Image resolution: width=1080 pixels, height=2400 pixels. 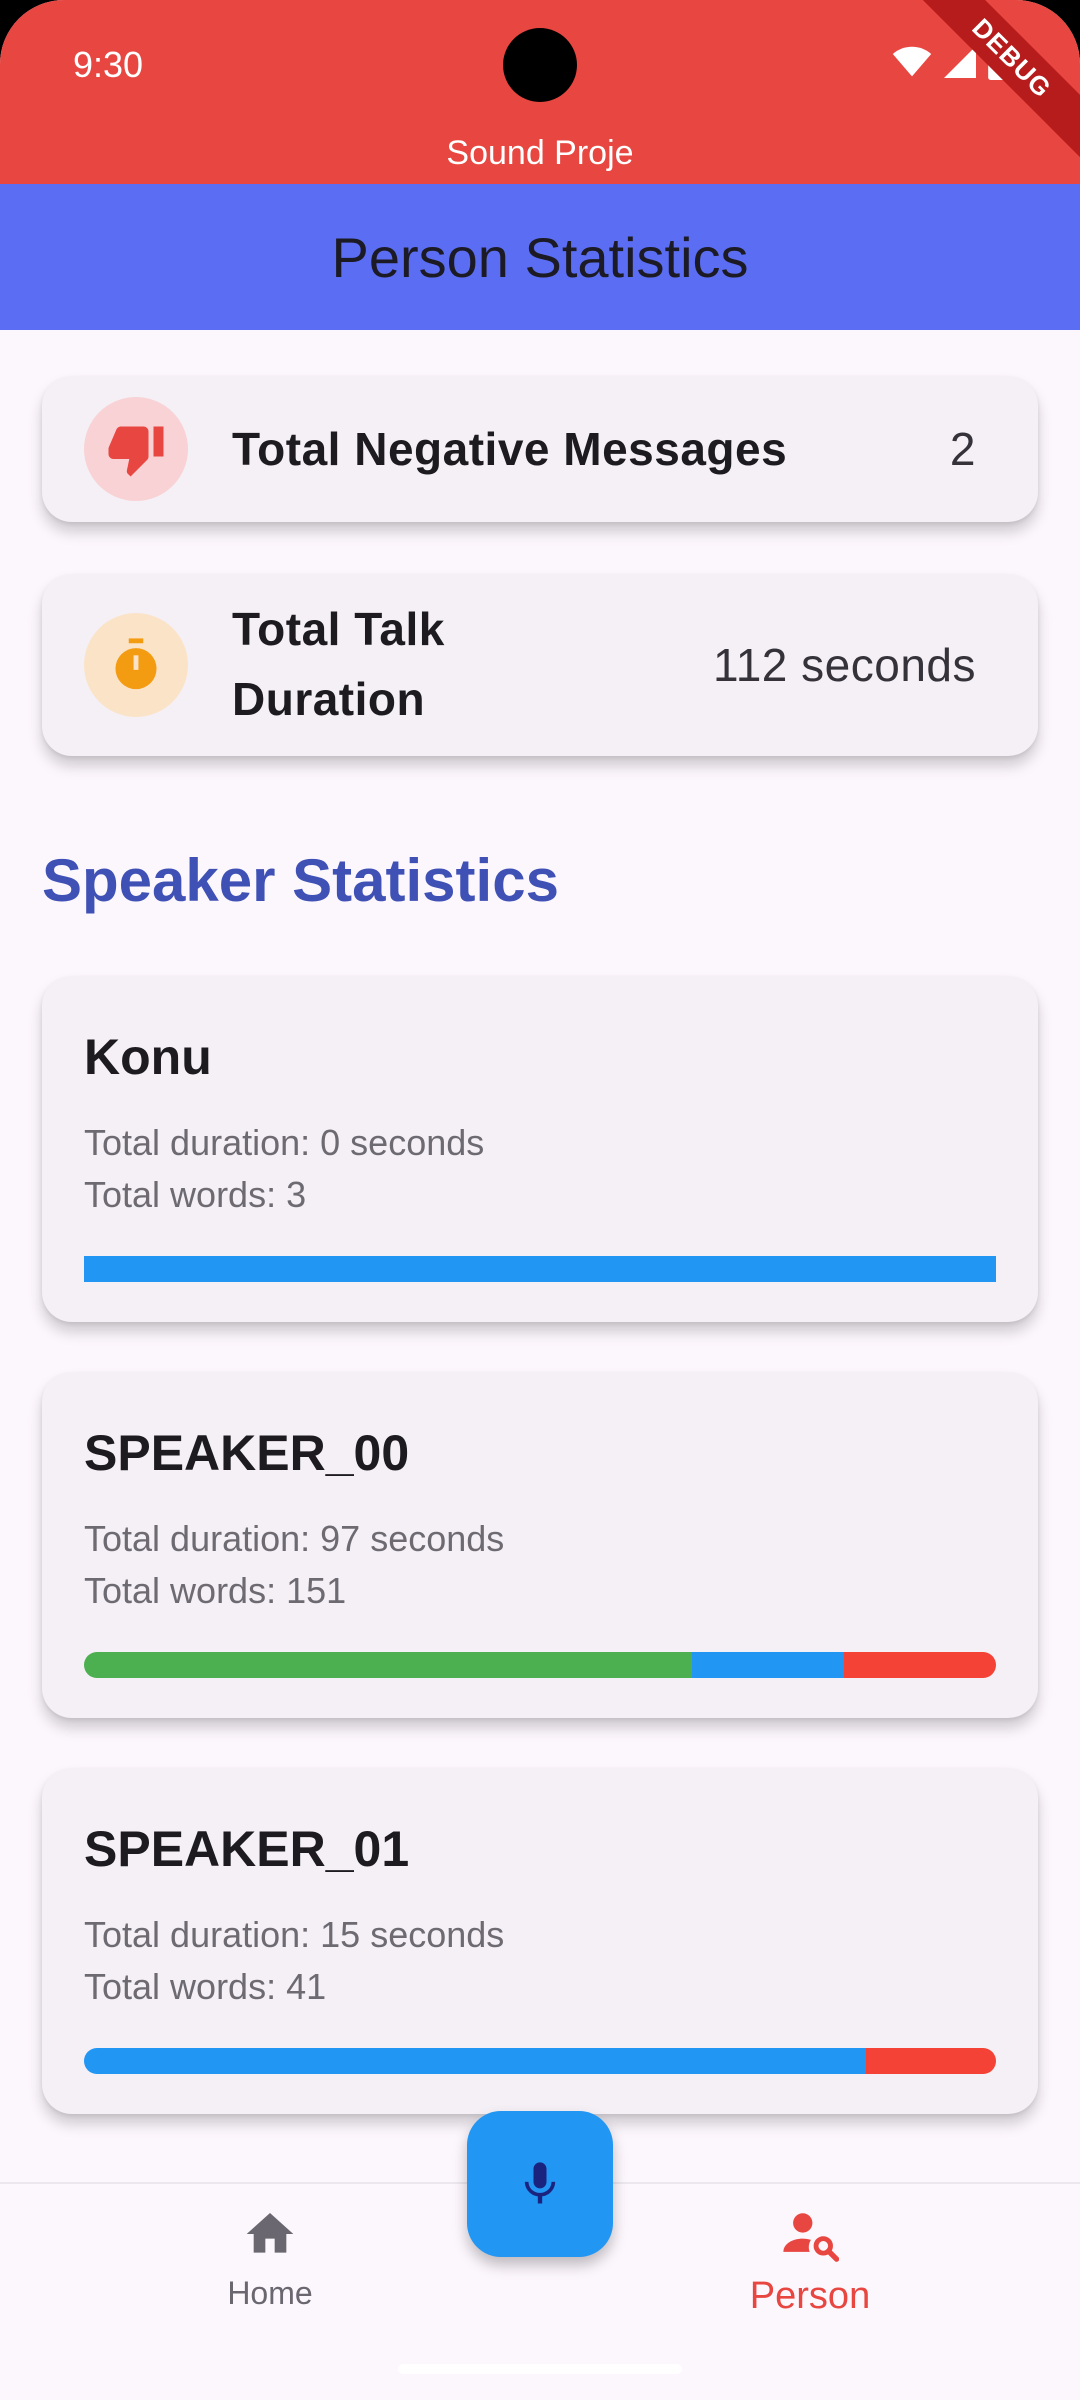 I want to click on talk-duration-label-line2: Duration, so click(x=329, y=699).